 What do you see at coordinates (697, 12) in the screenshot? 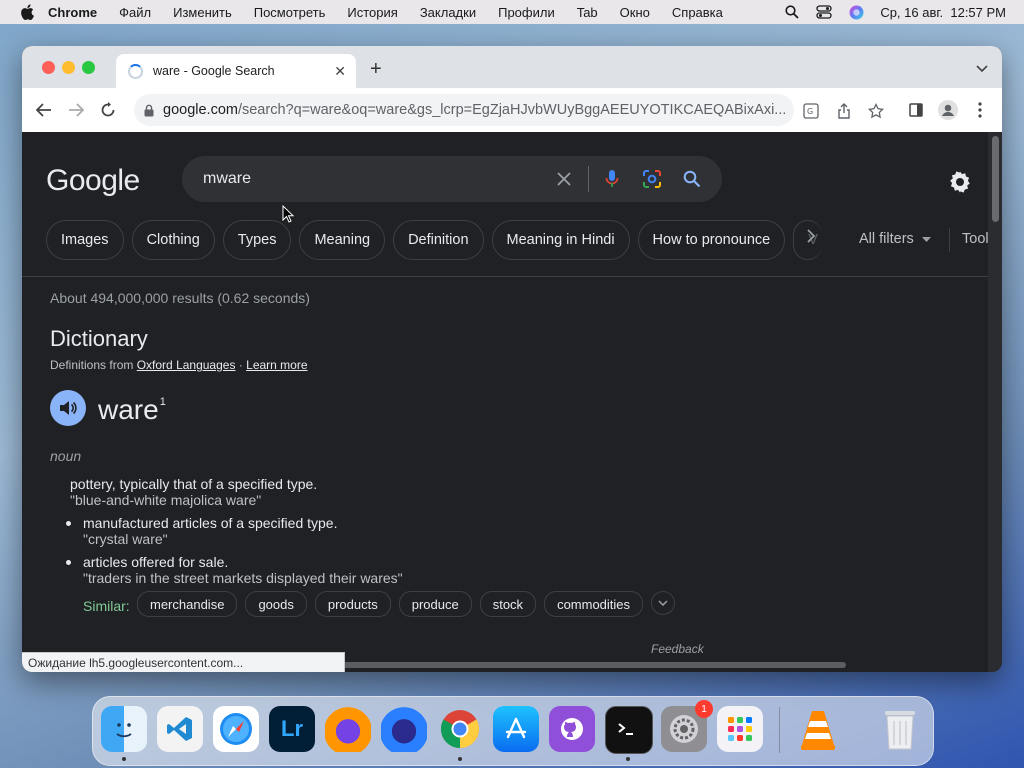
I see `menu-help: Справка` at bounding box center [697, 12].